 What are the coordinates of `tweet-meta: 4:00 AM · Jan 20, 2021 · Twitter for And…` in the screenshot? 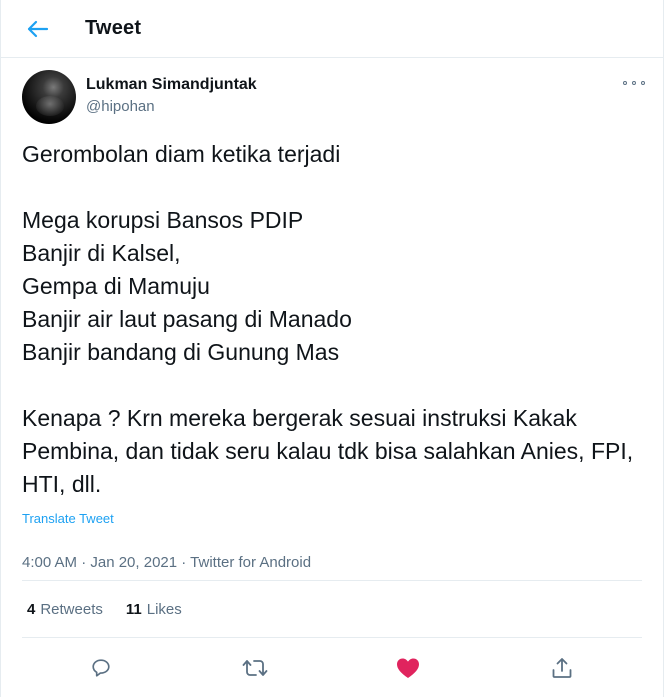 It's located at (167, 562).